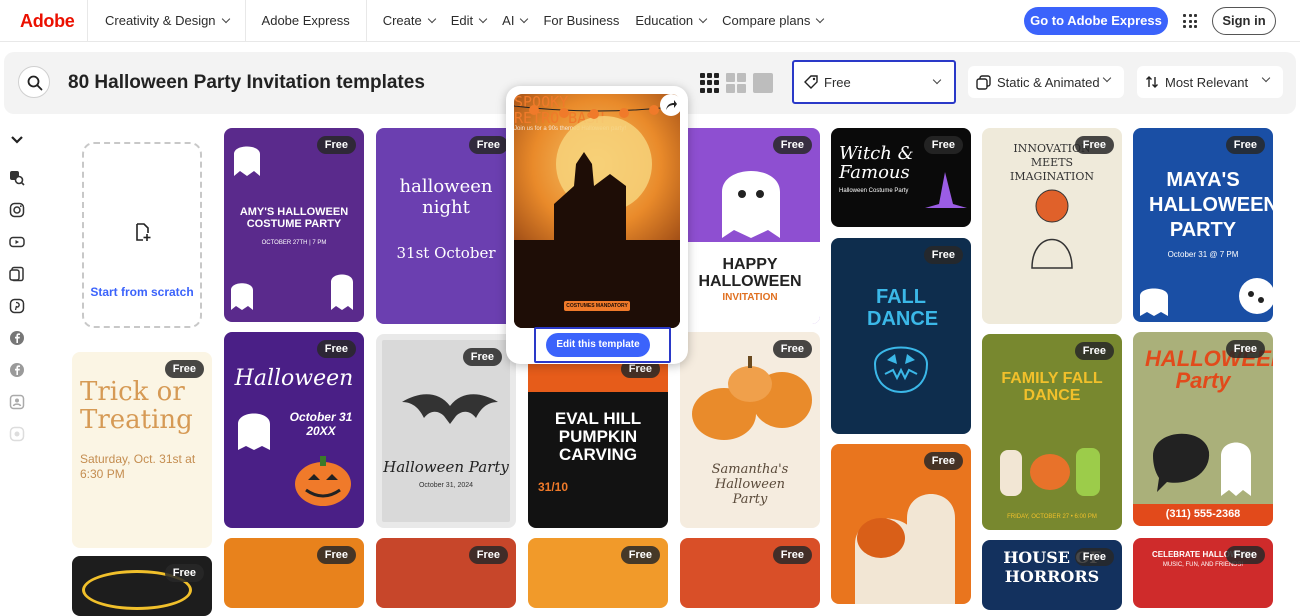 This screenshot has width=1300, height=616. What do you see at coordinates (17, 140) in the screenshot?
I see `collapse-chevron-icon` at bounding box center [17, 140].